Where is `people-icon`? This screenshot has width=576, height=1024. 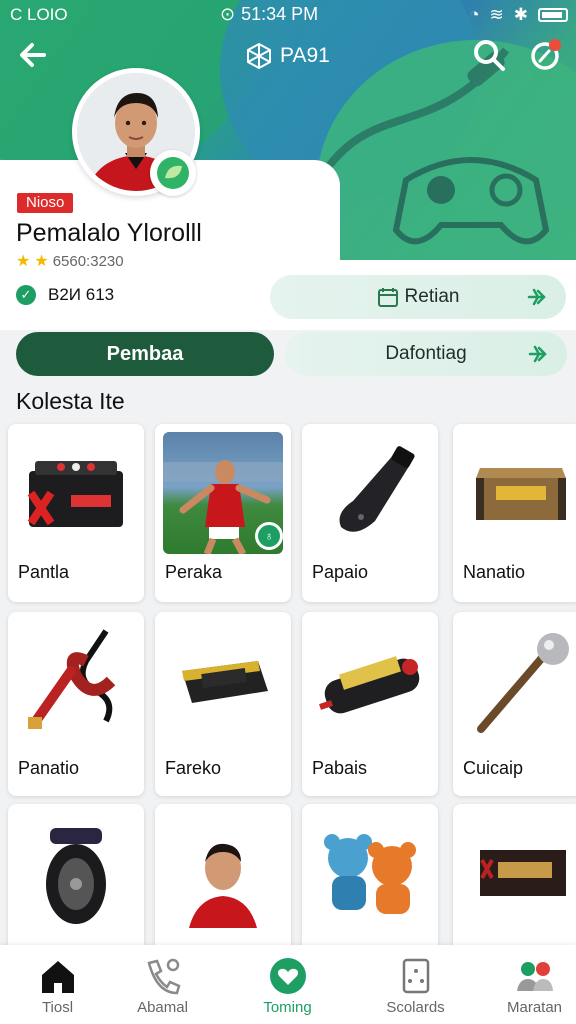
people-icon is located at coordinates (535, 976).